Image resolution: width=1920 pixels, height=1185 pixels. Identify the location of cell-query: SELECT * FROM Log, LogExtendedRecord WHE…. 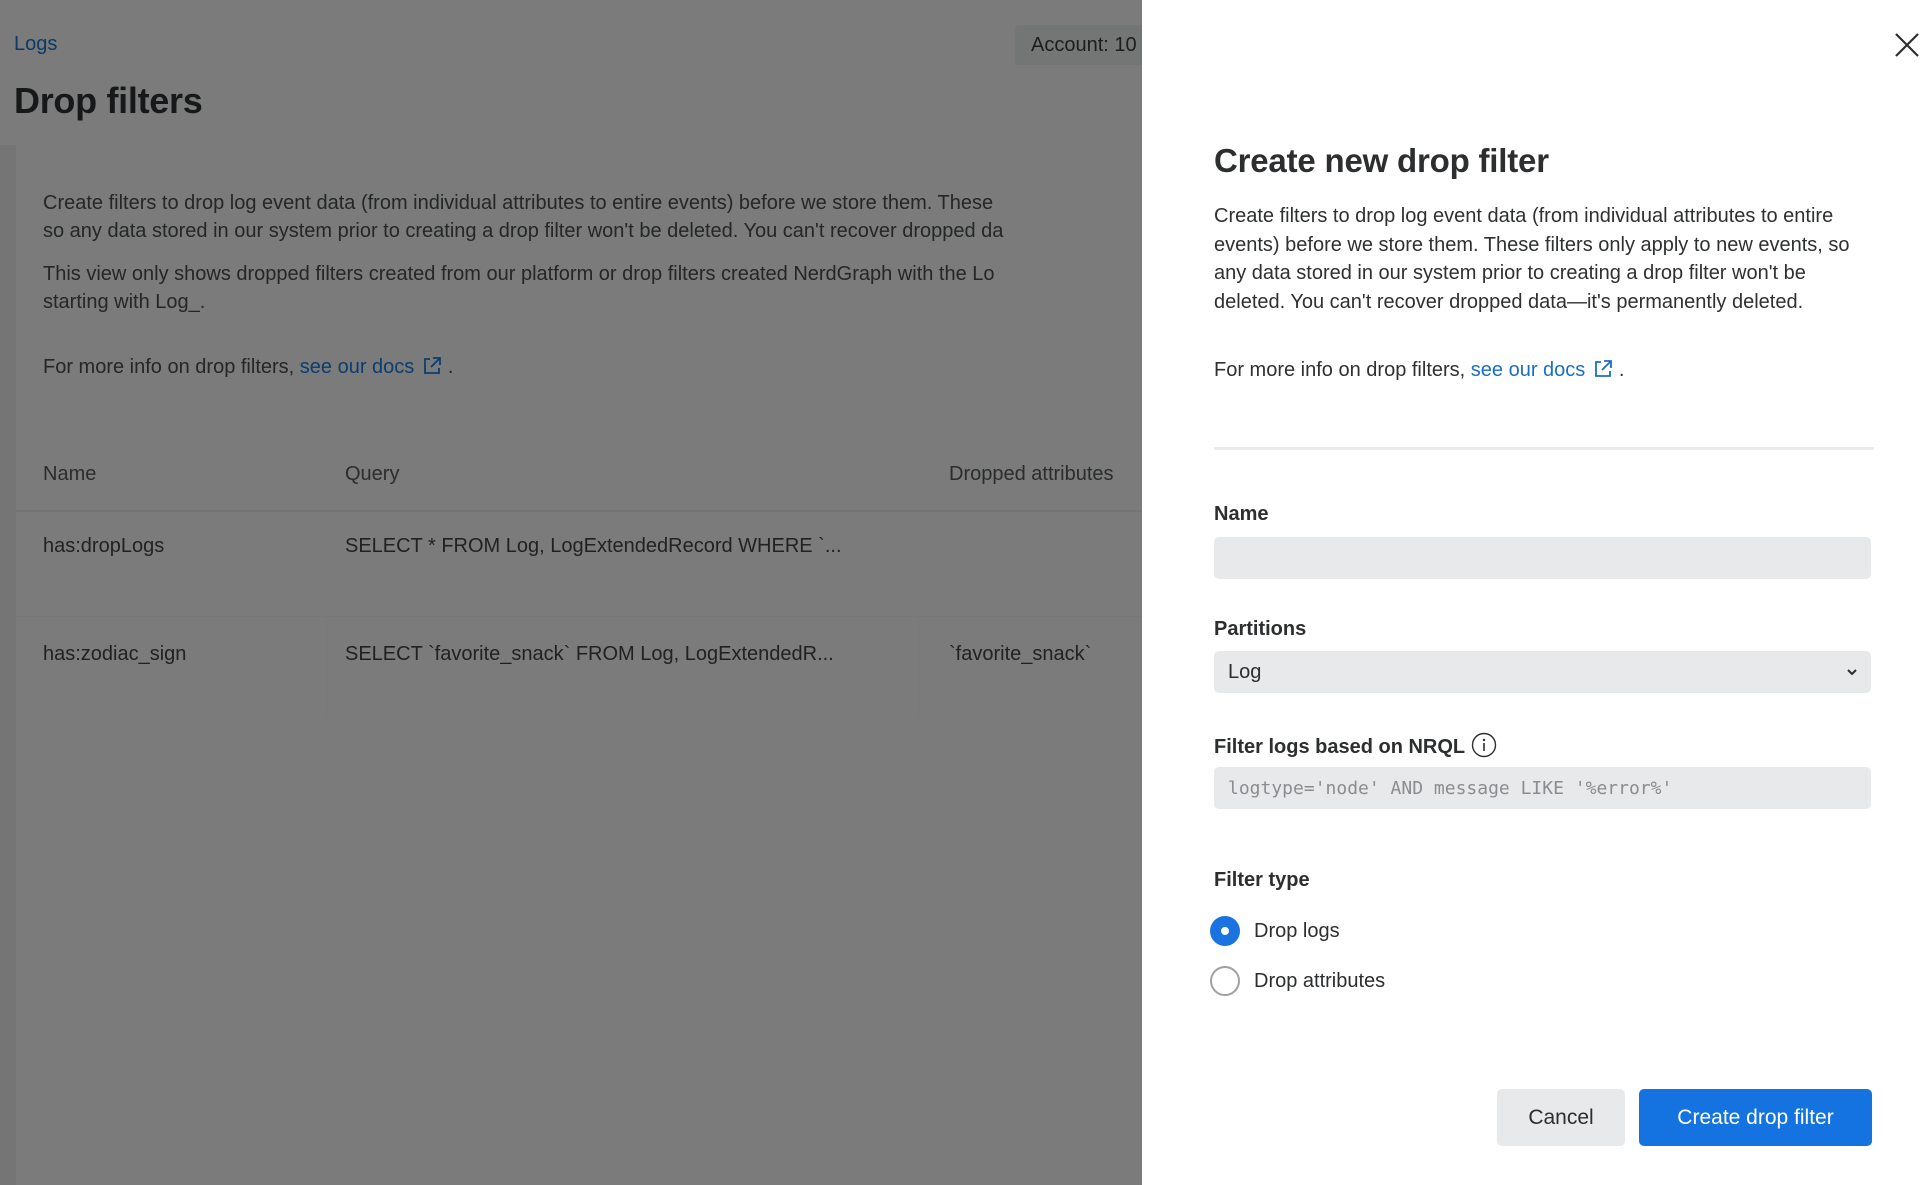
(593, 546).